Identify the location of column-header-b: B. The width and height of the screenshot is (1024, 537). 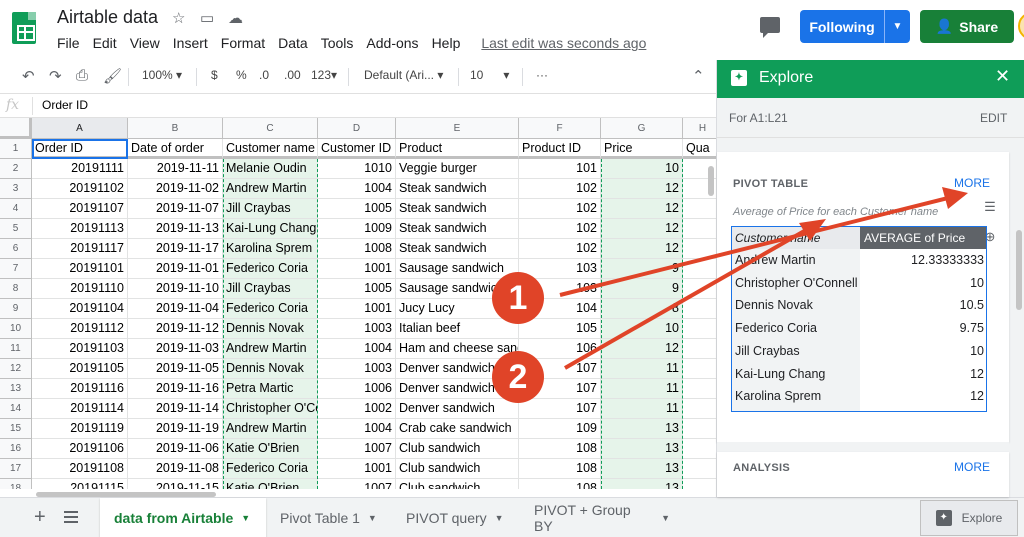
(175, 128).